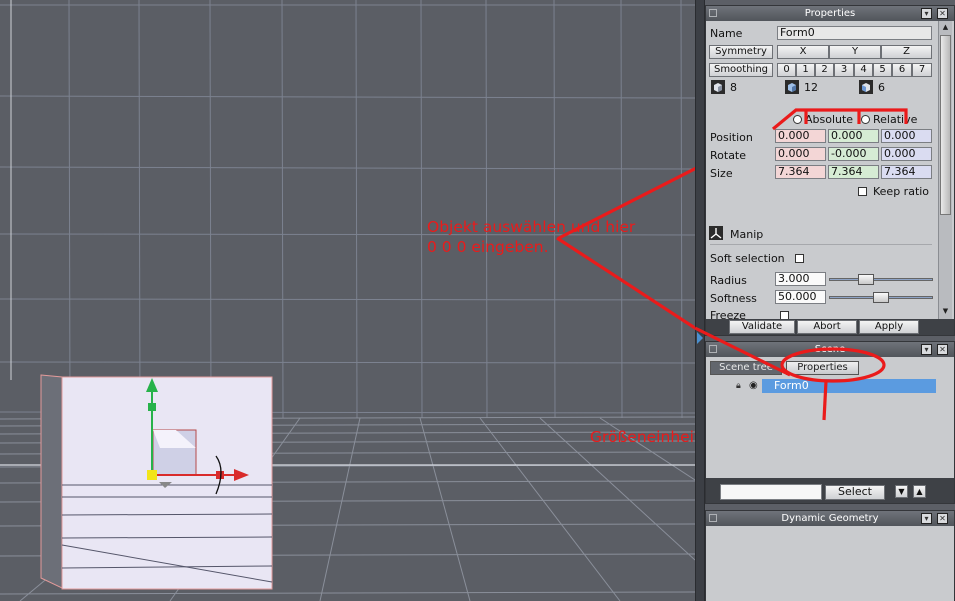 This screenshot has width=955, height=601. I want to click on size-z-field: 7.364, so click(906, 172).